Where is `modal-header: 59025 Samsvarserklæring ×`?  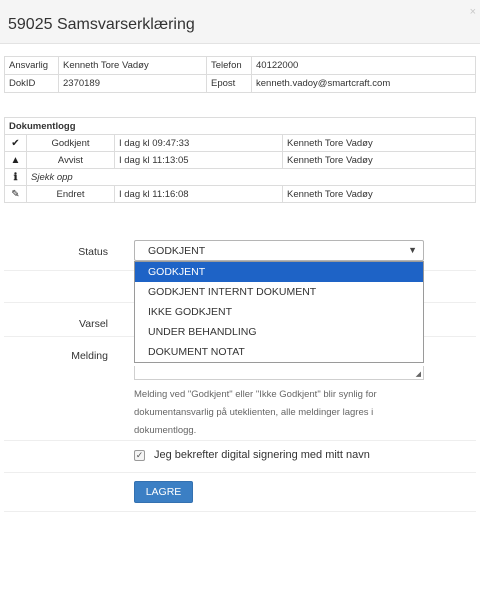 modal-header: 59025 Samsvarserklæring × is located at coordinates (240, 22).